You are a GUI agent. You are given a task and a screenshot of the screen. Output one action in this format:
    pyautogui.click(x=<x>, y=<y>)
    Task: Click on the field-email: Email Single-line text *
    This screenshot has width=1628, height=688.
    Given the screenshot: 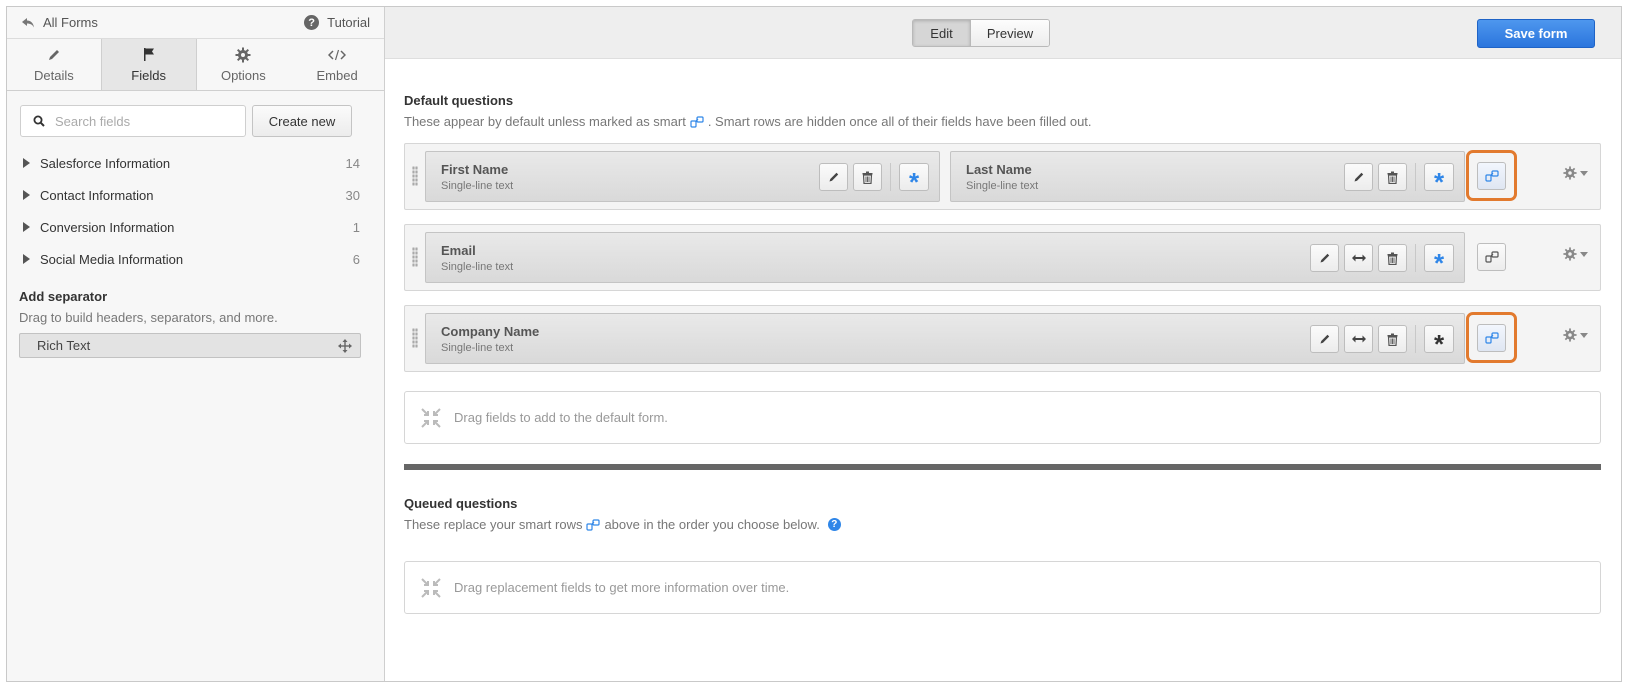 What is the action you would take?
    pyautogui.click(x=945, y=257)
    